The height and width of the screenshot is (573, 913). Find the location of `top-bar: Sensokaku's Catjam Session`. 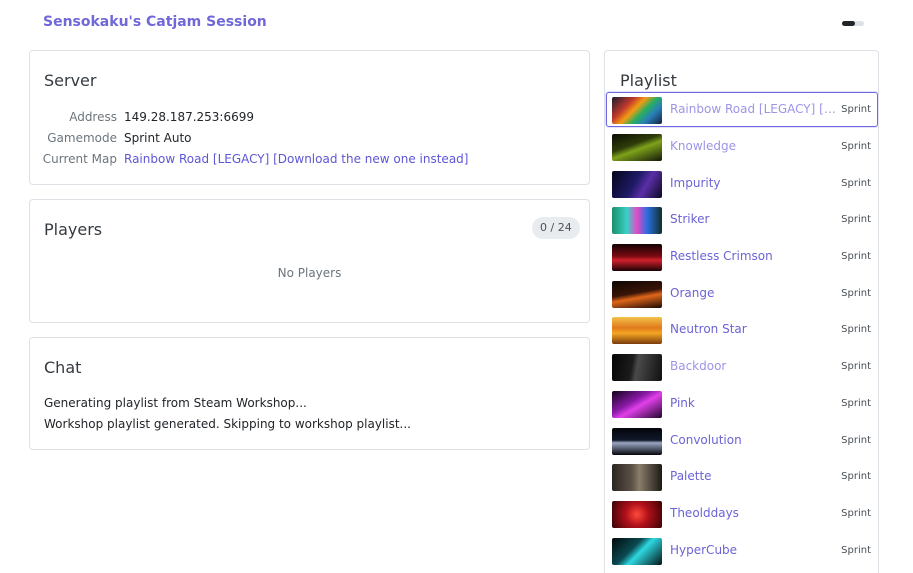

top-bar: Sensokaku's Catjam Session is located at coordinates (456, 24).